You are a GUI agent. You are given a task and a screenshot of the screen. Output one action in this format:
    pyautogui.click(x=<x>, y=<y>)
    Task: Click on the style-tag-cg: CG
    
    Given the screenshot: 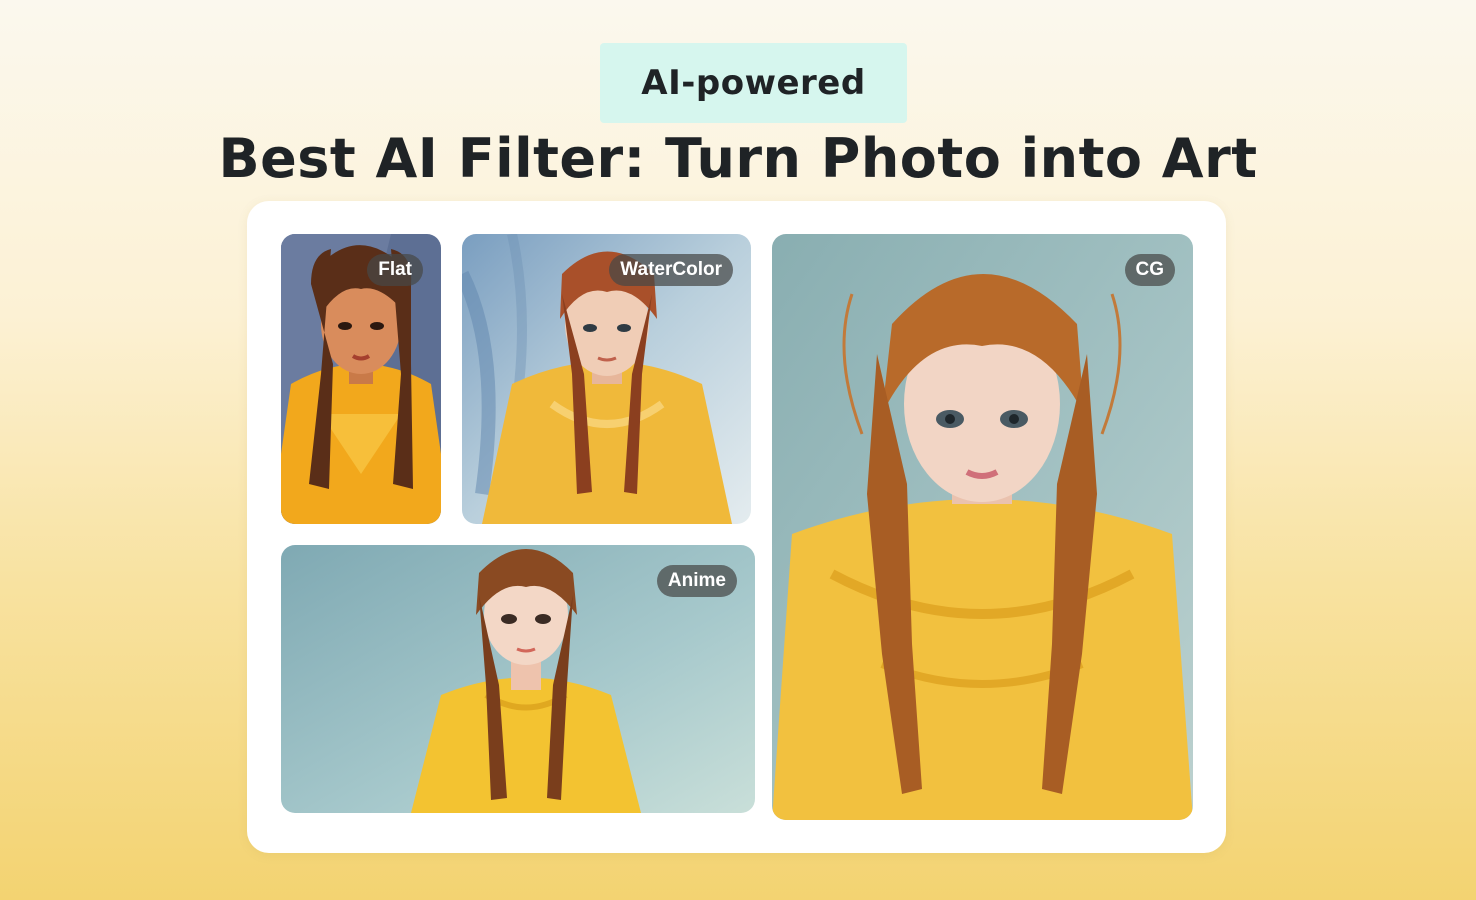 What is the action you would take?
    pyautogui.click(x=1149, y=270)
    